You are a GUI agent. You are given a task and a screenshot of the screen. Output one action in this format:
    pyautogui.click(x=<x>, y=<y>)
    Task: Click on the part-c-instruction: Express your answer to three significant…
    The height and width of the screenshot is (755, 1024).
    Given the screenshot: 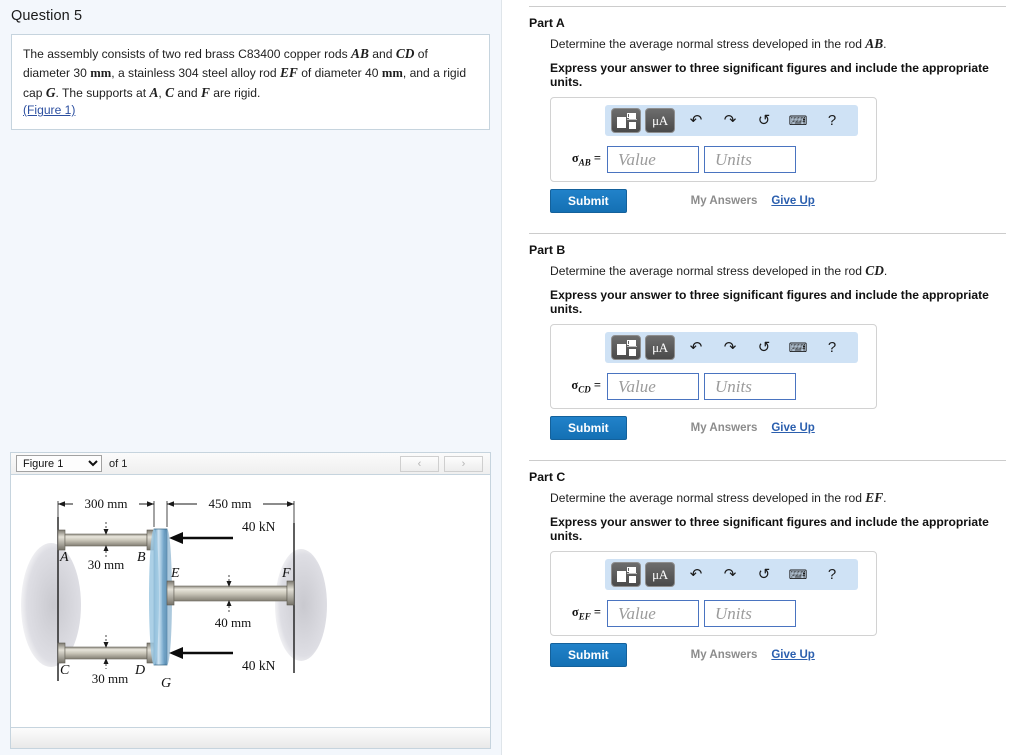 What is the action you would take?
    pyautogui.click(x=769, y=529)
    